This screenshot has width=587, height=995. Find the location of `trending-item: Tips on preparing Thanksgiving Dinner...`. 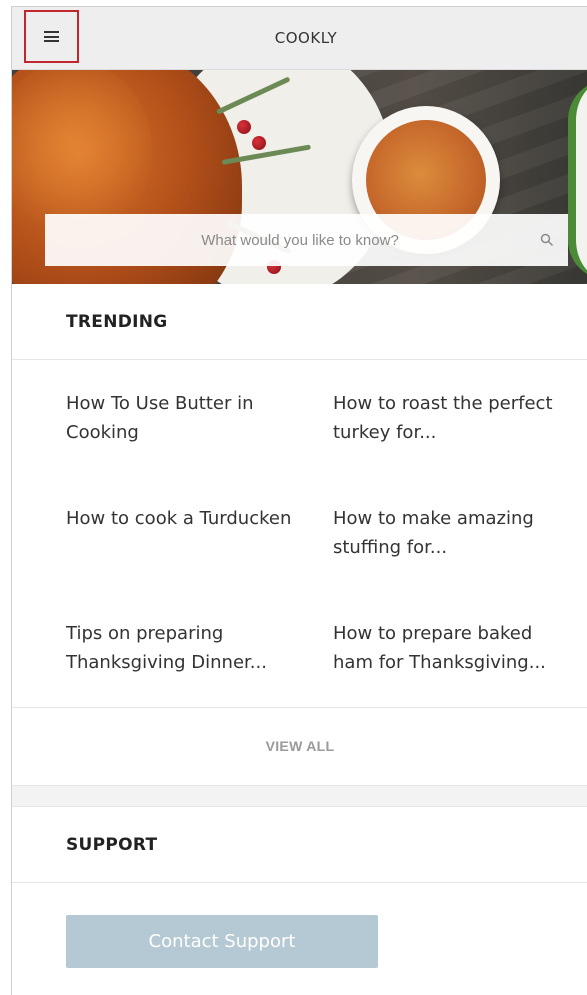

trending-item: Tips on preparing Thanksgiving Dinner... is located at coordinates (181, 648).